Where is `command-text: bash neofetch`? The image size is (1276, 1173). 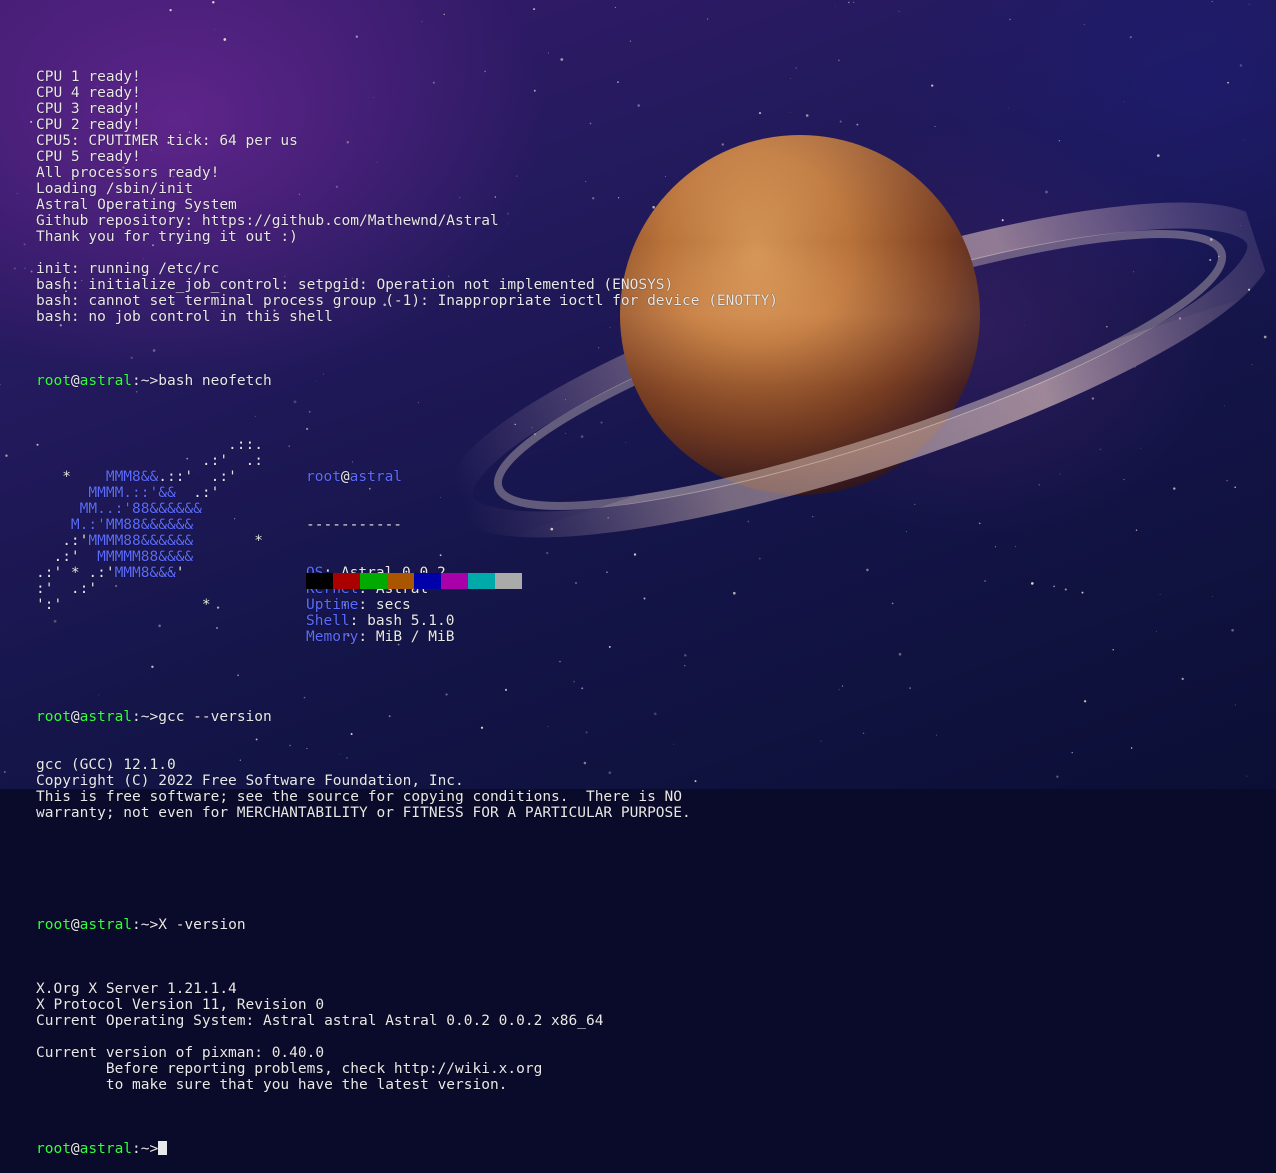
command-text: bash neofetch is located at coordinates (215, 381).